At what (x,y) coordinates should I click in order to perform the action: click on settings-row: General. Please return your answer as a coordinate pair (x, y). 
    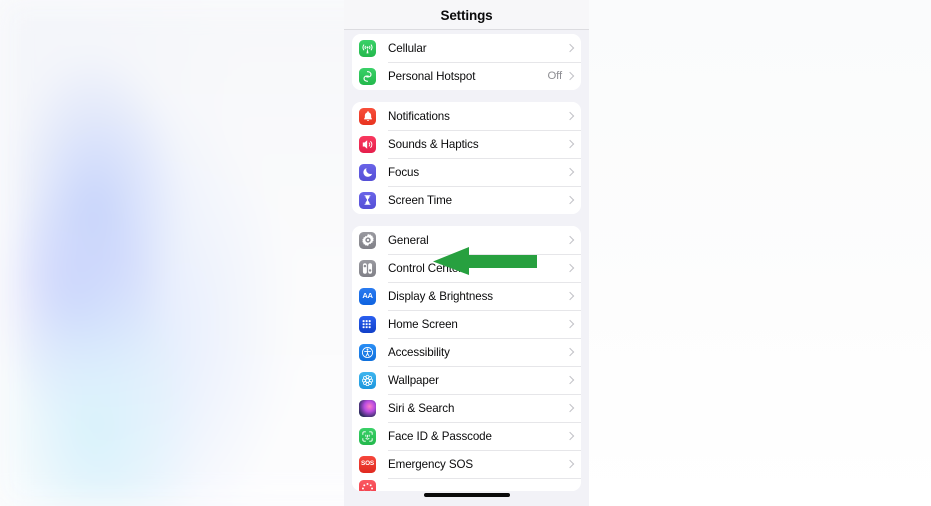
    Looking at the image, I should click on (466, 240).